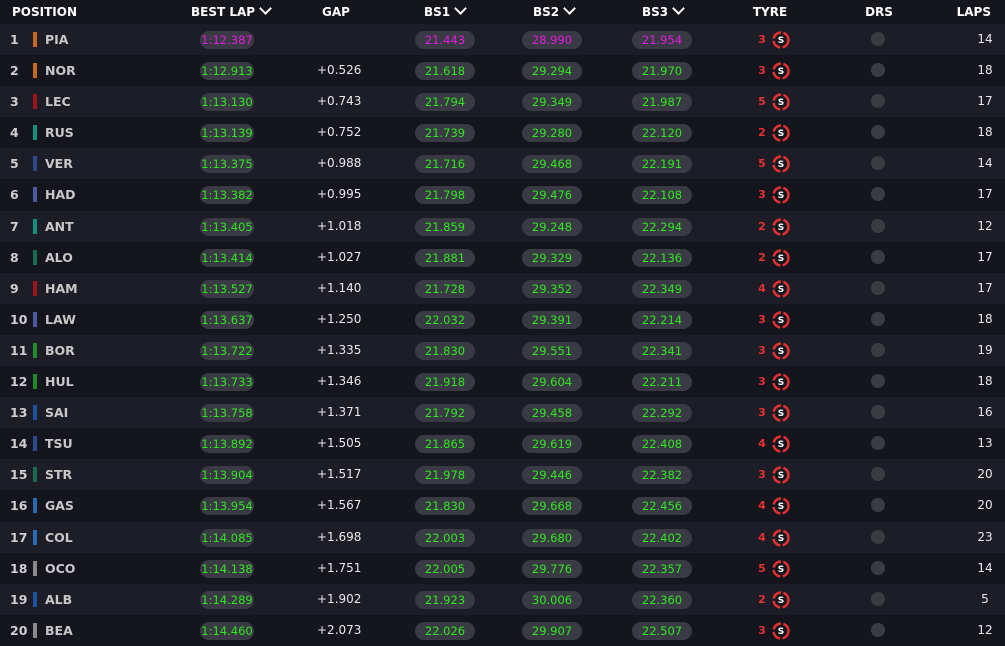 The height and width of the screenshot is (646, 1005). What do you see at coordinates (19, 413) in the screenshot?
I see `position-number: 13` at bounding box center [19, 413].